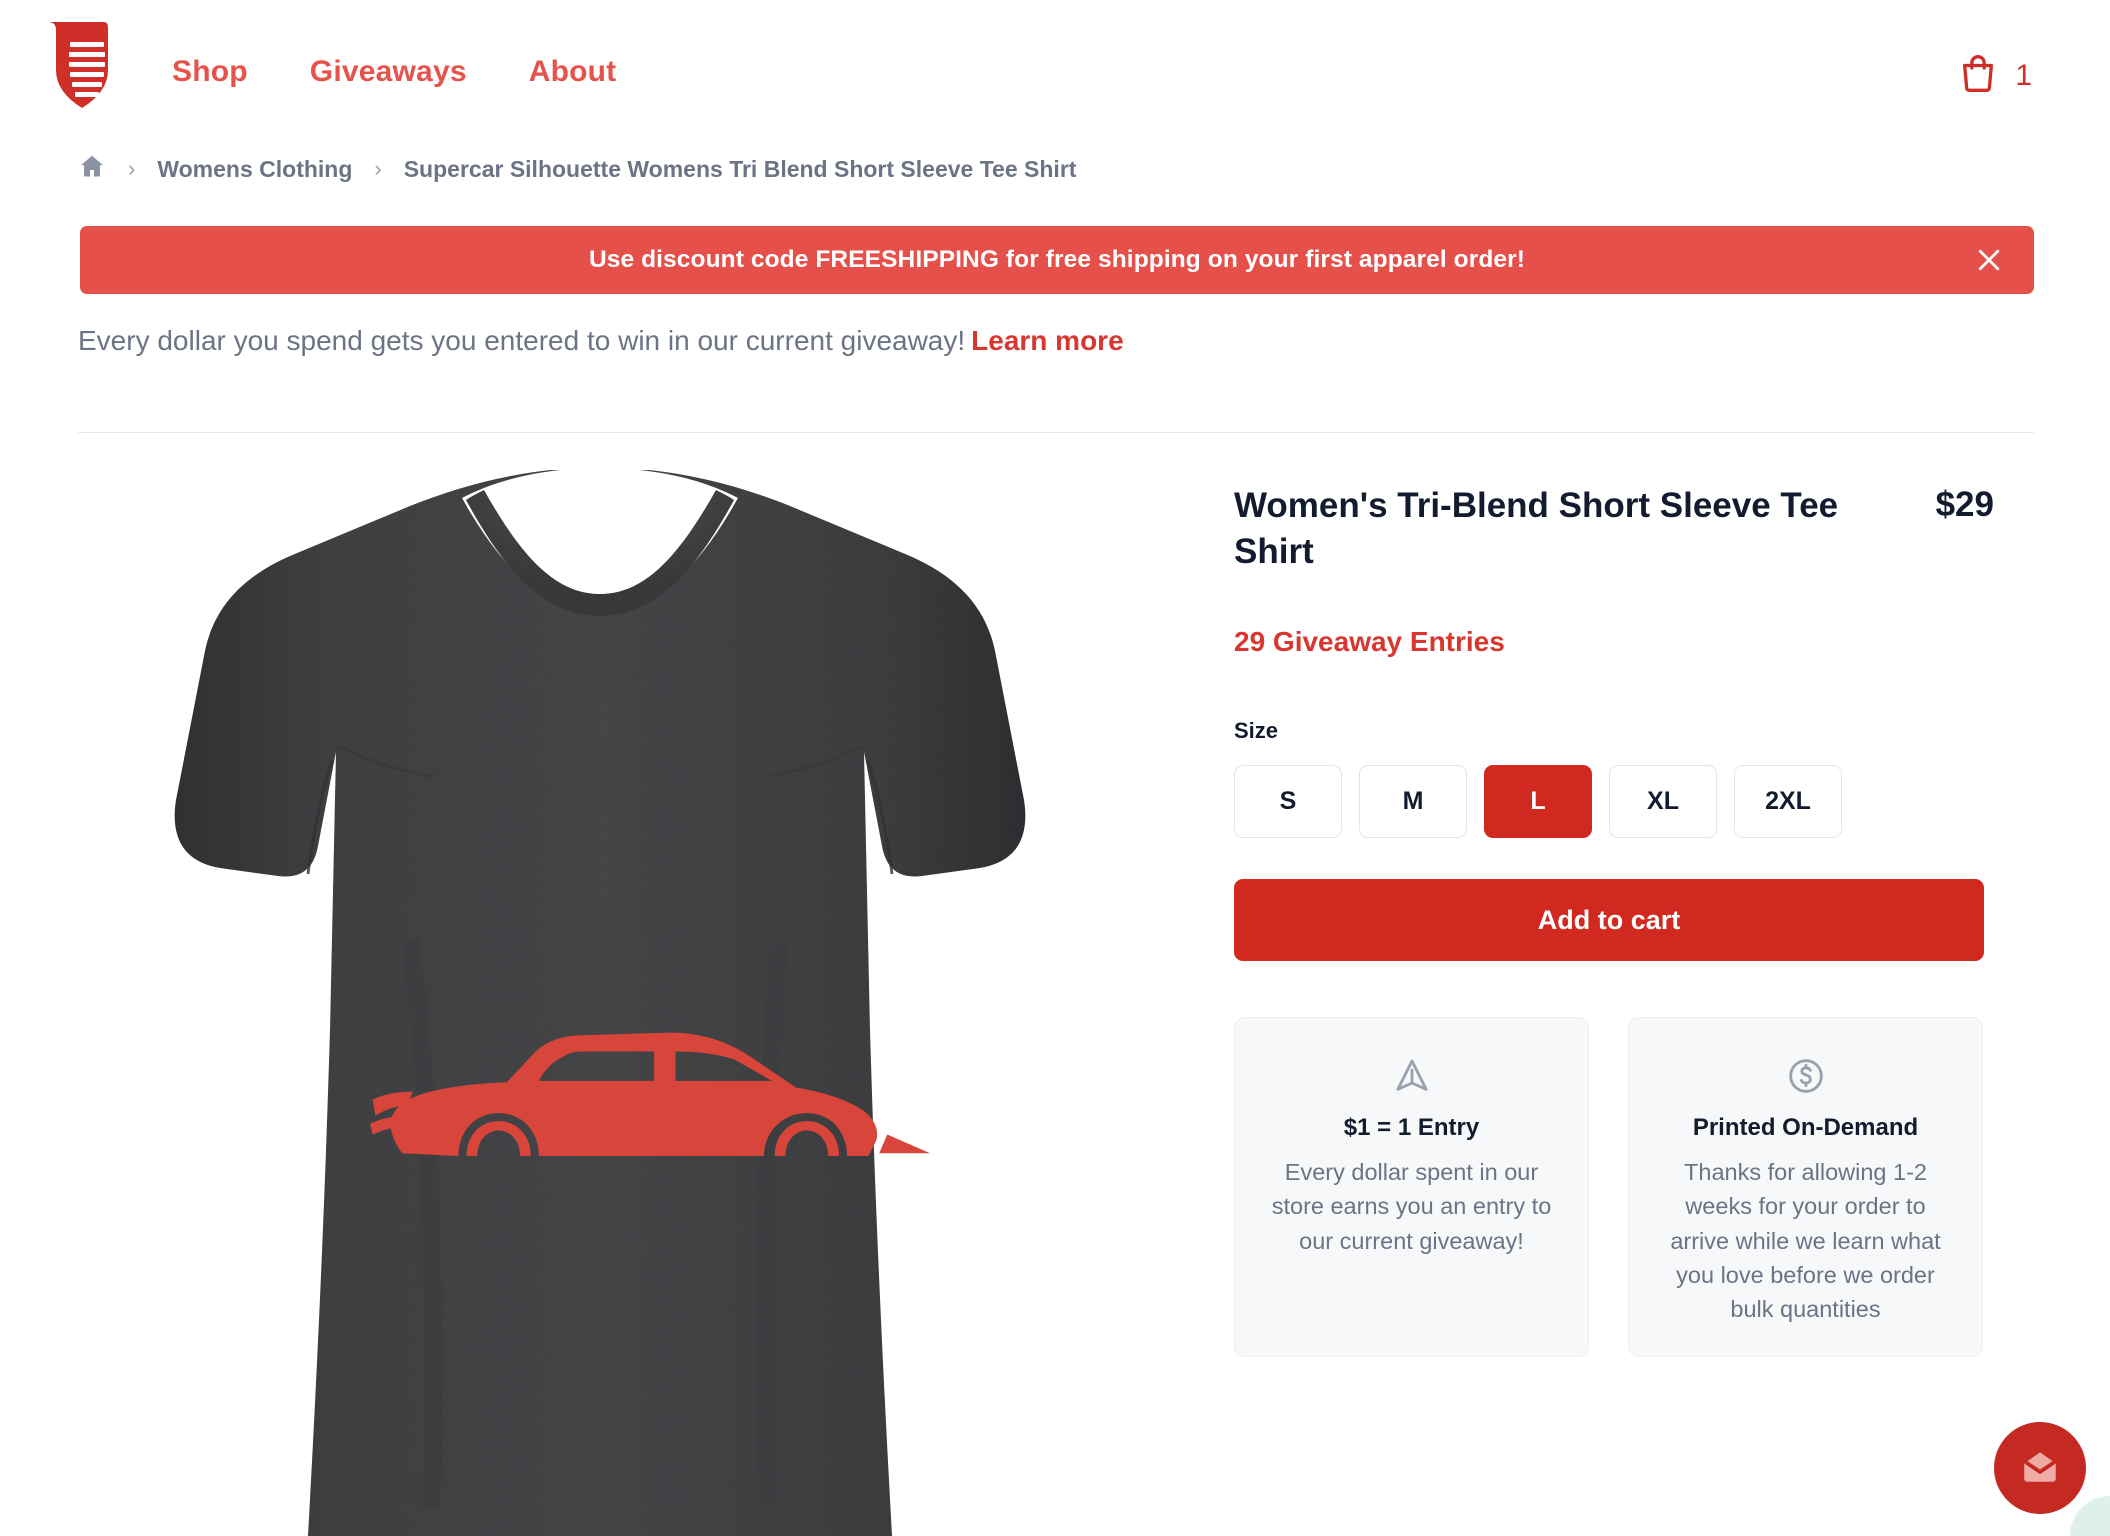 The height and width of the screenshot is (1536, 2110). I want to click on page-title: Women's Tri-Blend Short Sleeve Tee Shirt, so click(1536, 529).